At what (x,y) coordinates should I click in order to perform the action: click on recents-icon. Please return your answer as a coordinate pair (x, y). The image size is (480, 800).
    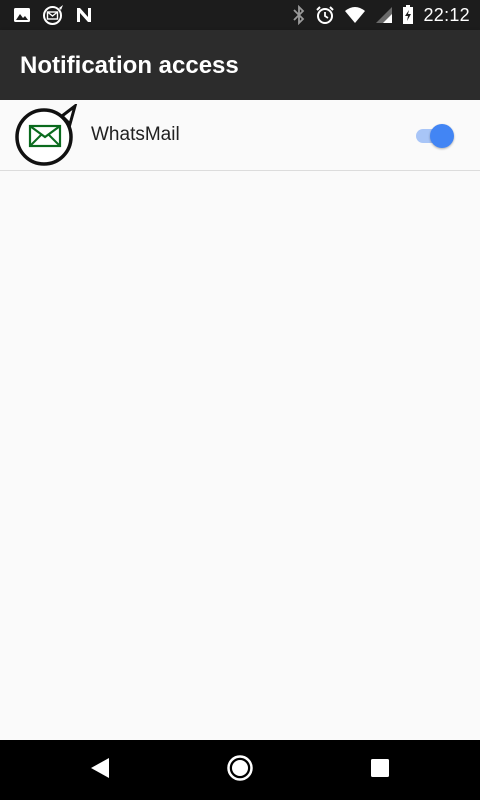
    Looking at the image, I should click on (380, 770).